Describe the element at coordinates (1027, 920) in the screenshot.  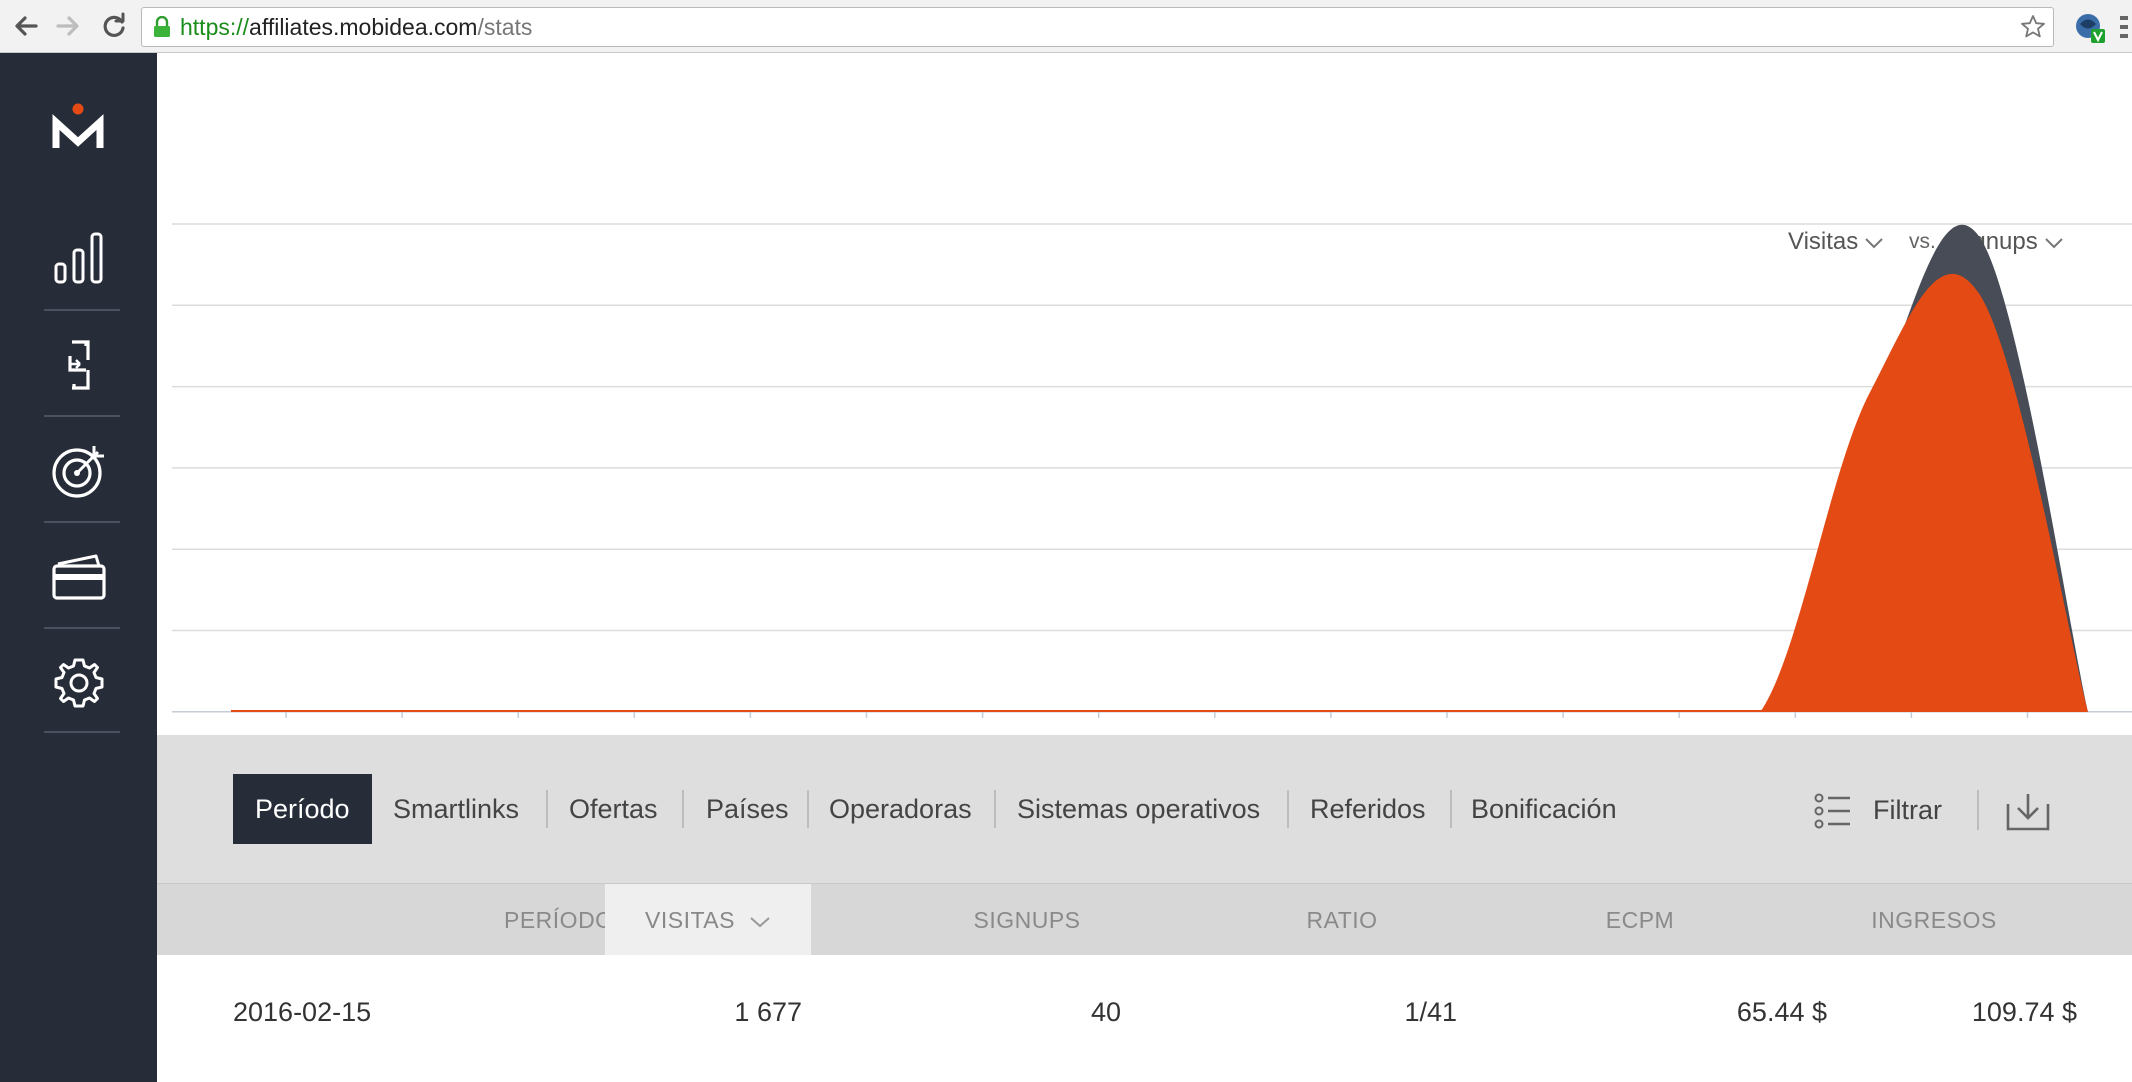
I see `header-signups: SIGNUPS` at that location.